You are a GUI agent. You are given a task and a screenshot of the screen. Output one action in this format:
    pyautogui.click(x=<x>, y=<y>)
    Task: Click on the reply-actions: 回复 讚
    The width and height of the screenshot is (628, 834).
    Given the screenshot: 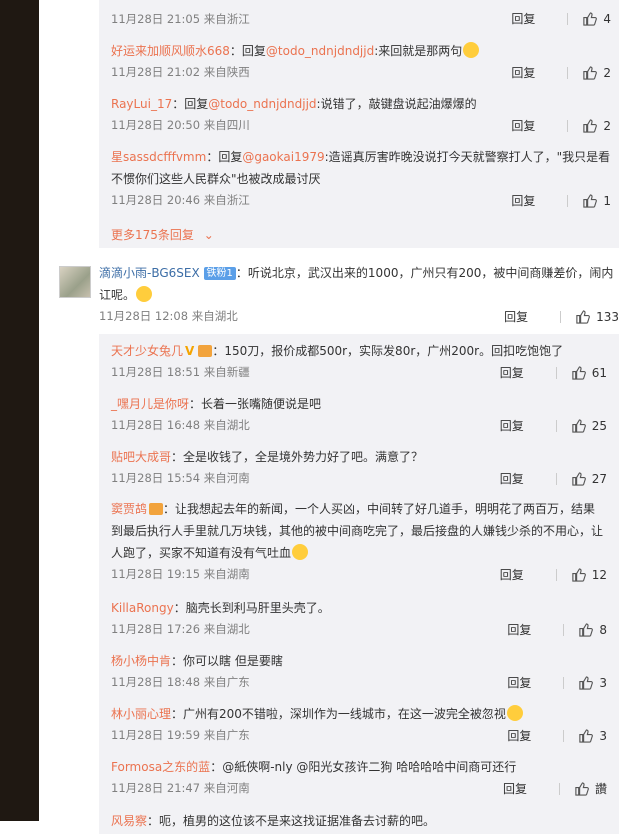 What is the action you would take?
    pyautogui.click(x=555, y=788)
    